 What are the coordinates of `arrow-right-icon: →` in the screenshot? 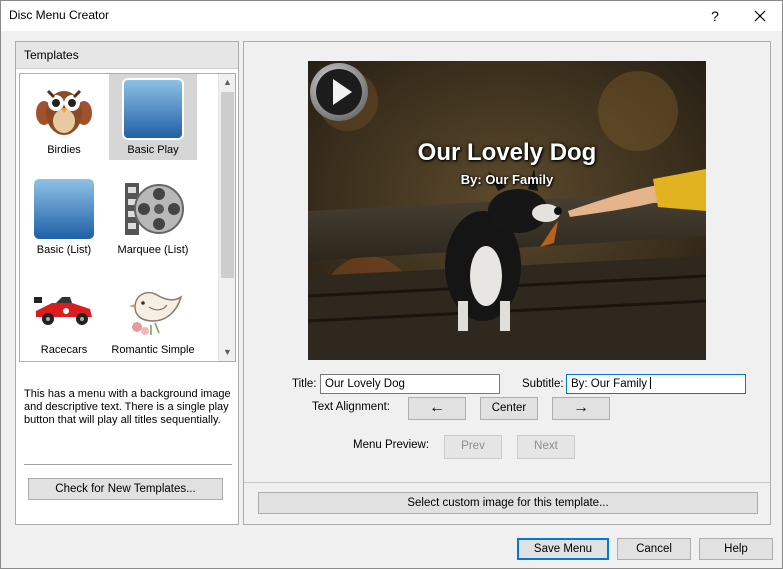 It's located at (581, 407).